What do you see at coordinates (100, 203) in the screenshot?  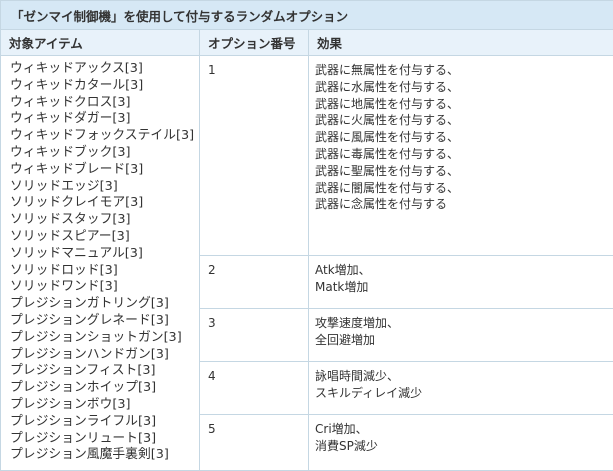 I see `item-line: ソリッドクレイモア[3]` at bounding box center [100, 203].